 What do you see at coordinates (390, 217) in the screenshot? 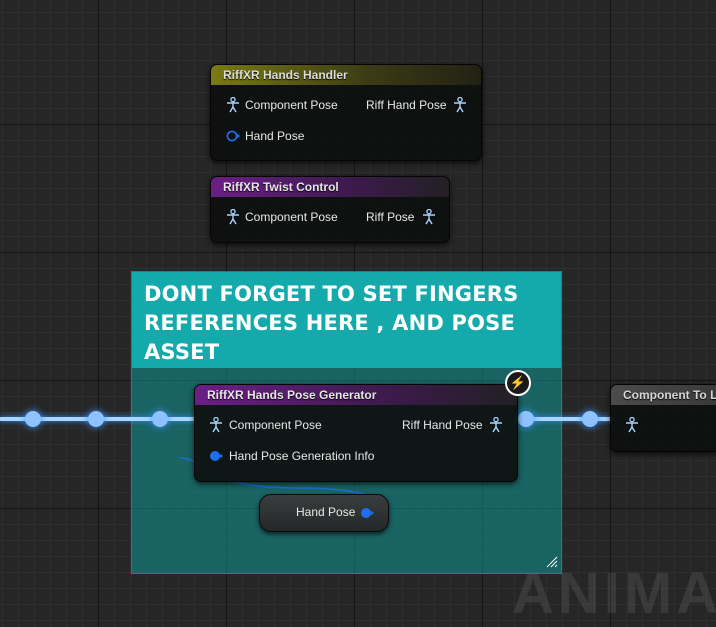
I see `pin-label: Riff Pose` at bounding box center [390, 217].